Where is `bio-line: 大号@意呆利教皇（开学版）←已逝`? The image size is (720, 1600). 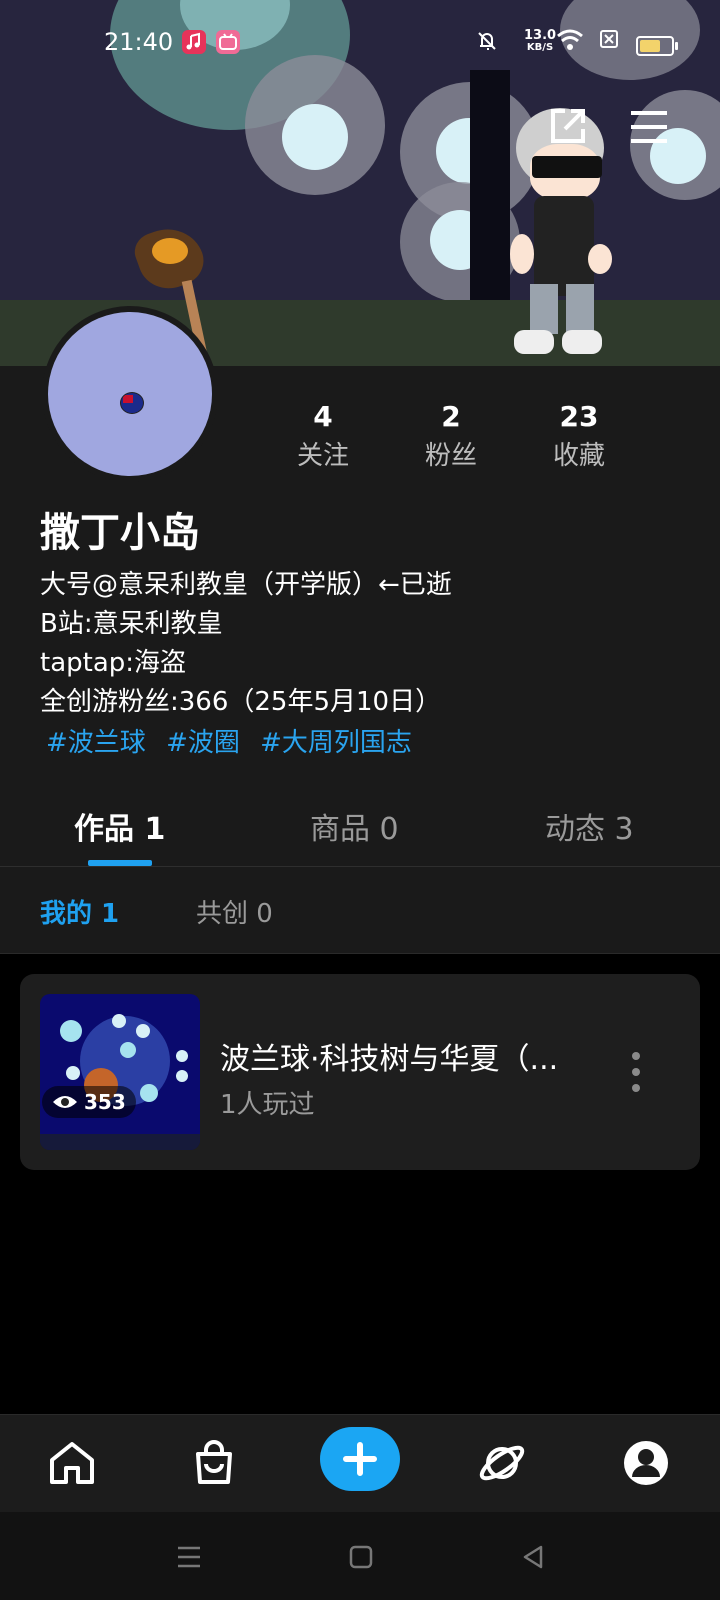
bio-line: 大号@意呆利教皇（开学版）←已逝 is located at coordinates (246, 585).